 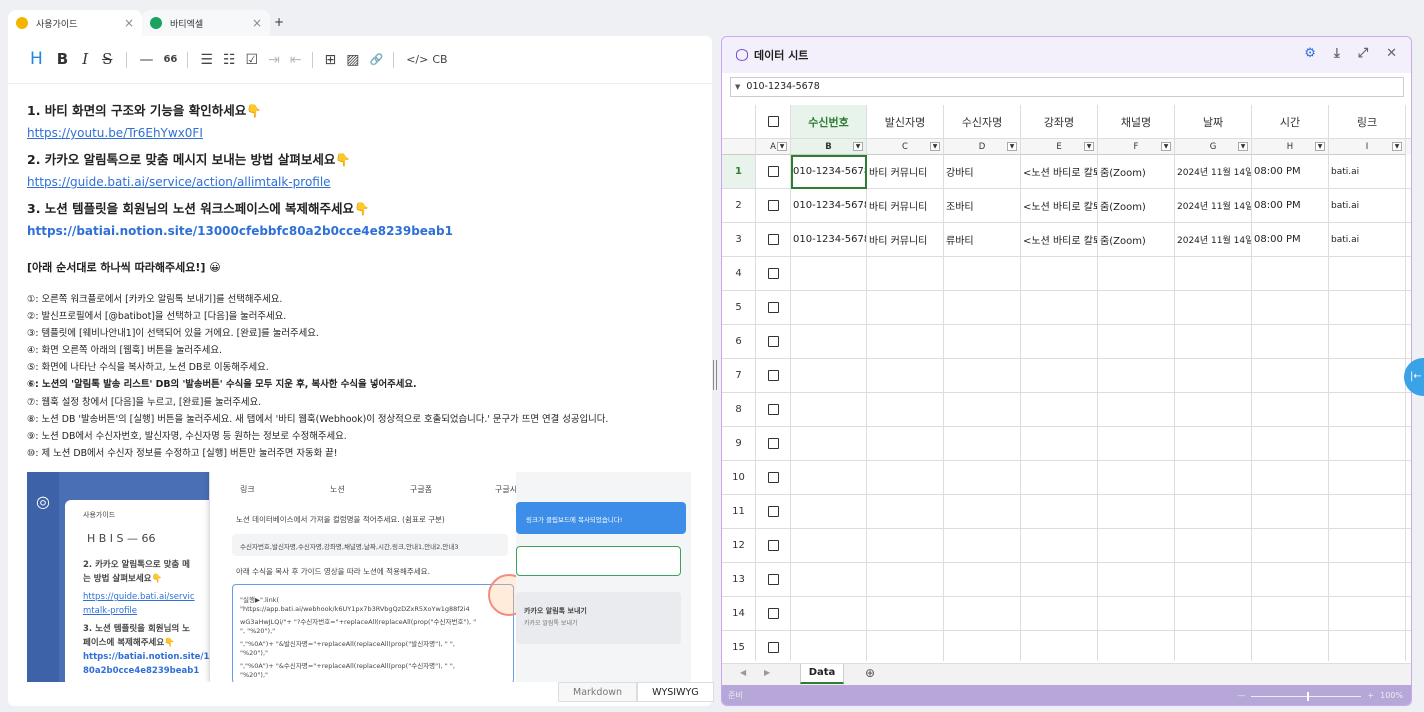 I want to click on row-number: 14, so click(x=739, y=614).